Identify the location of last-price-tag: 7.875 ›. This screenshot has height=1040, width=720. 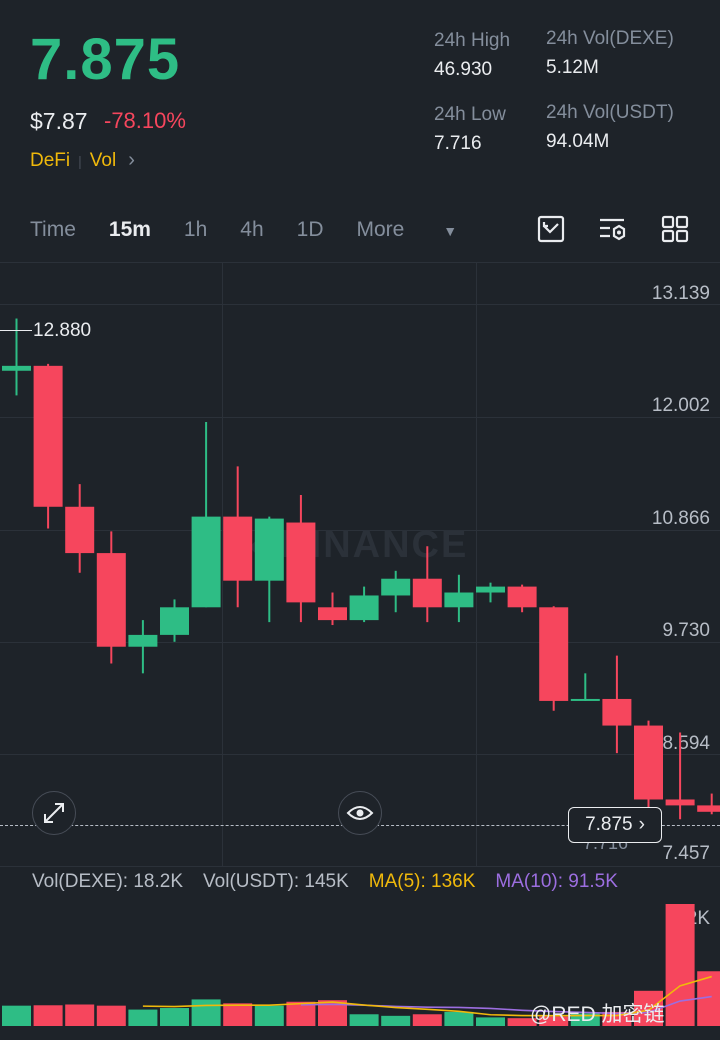
(615, 825).